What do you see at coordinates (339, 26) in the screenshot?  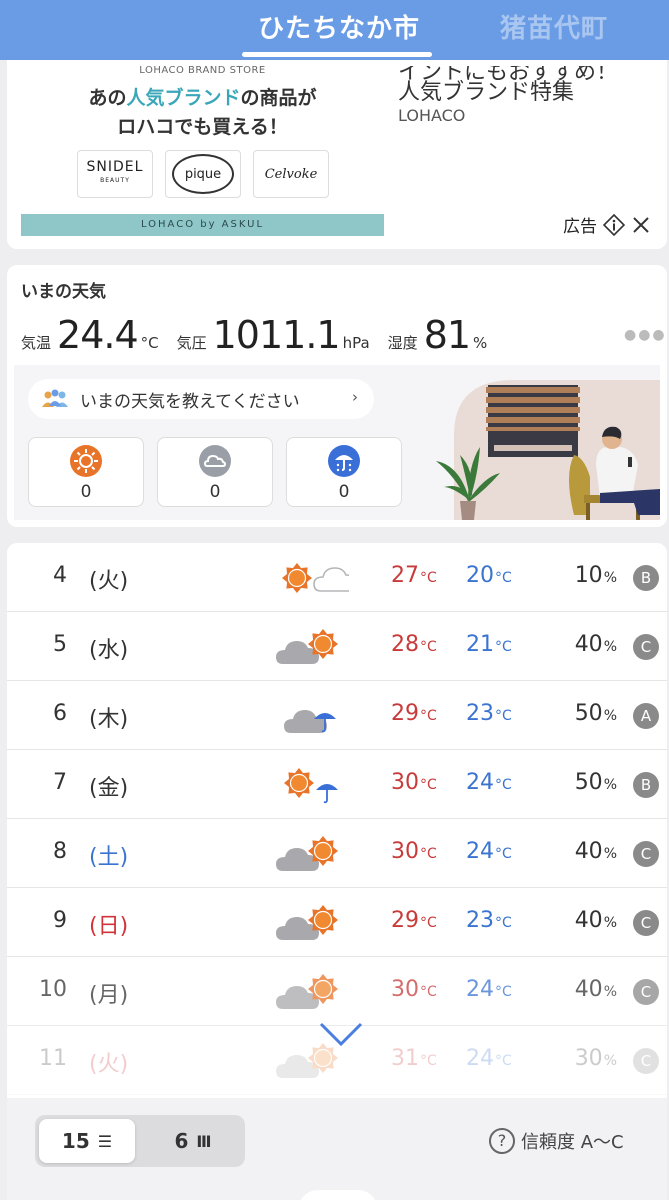 I see `tab-hitachinaka: ひたちなか市` at bounding box center [339, 26].